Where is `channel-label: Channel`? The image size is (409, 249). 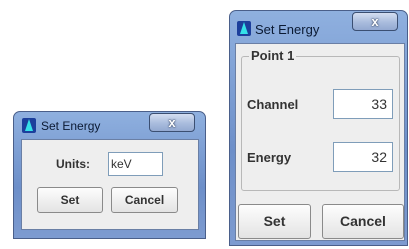 channel-label: Channel is located at coordinates (273, 104).